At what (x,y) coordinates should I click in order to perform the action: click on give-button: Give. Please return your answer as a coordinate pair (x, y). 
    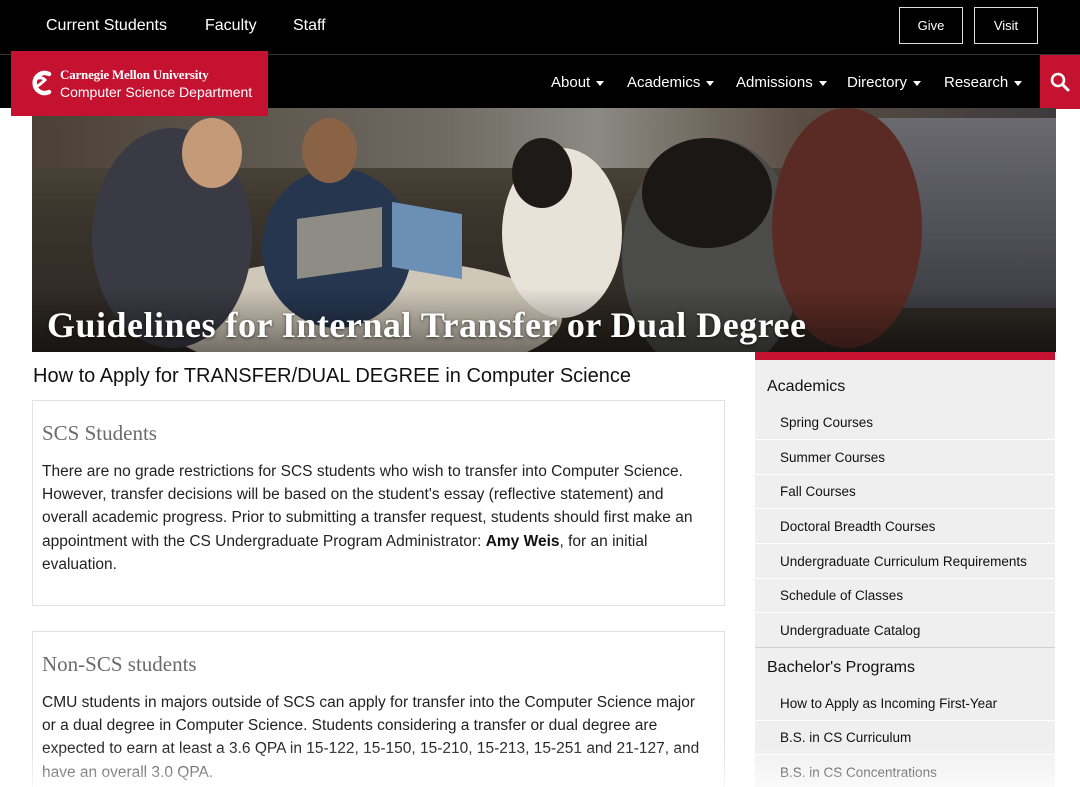
    Looking at the image, I should click on (931, 25).